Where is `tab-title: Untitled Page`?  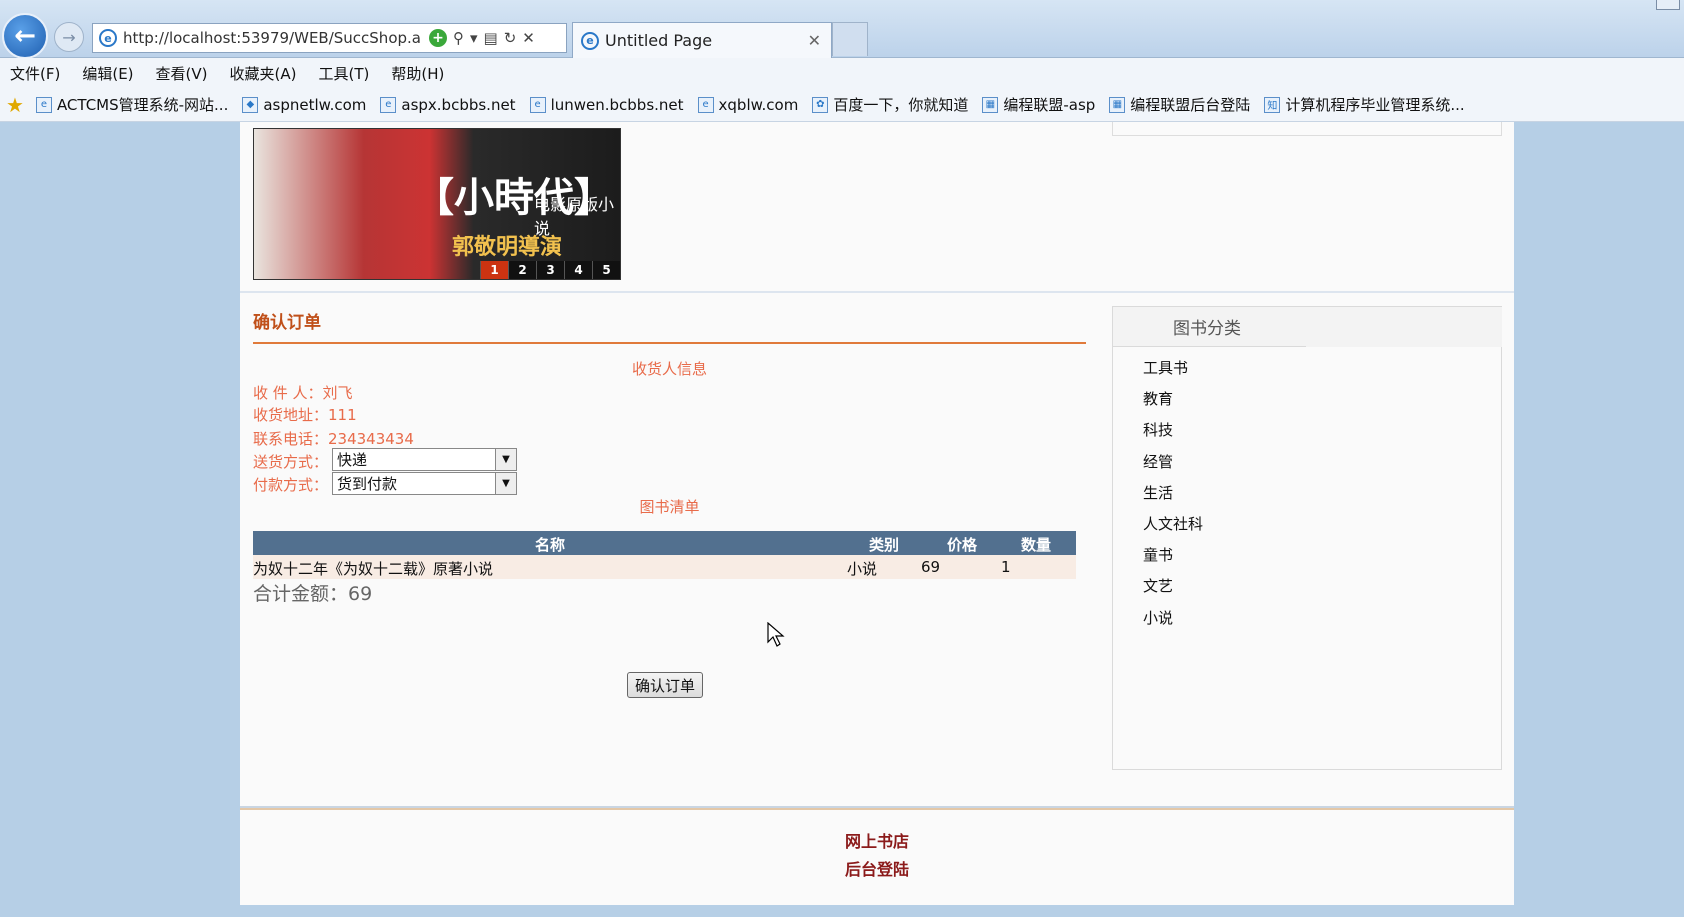
tab-title: Untitled Page is located at coordinates (659, 40).